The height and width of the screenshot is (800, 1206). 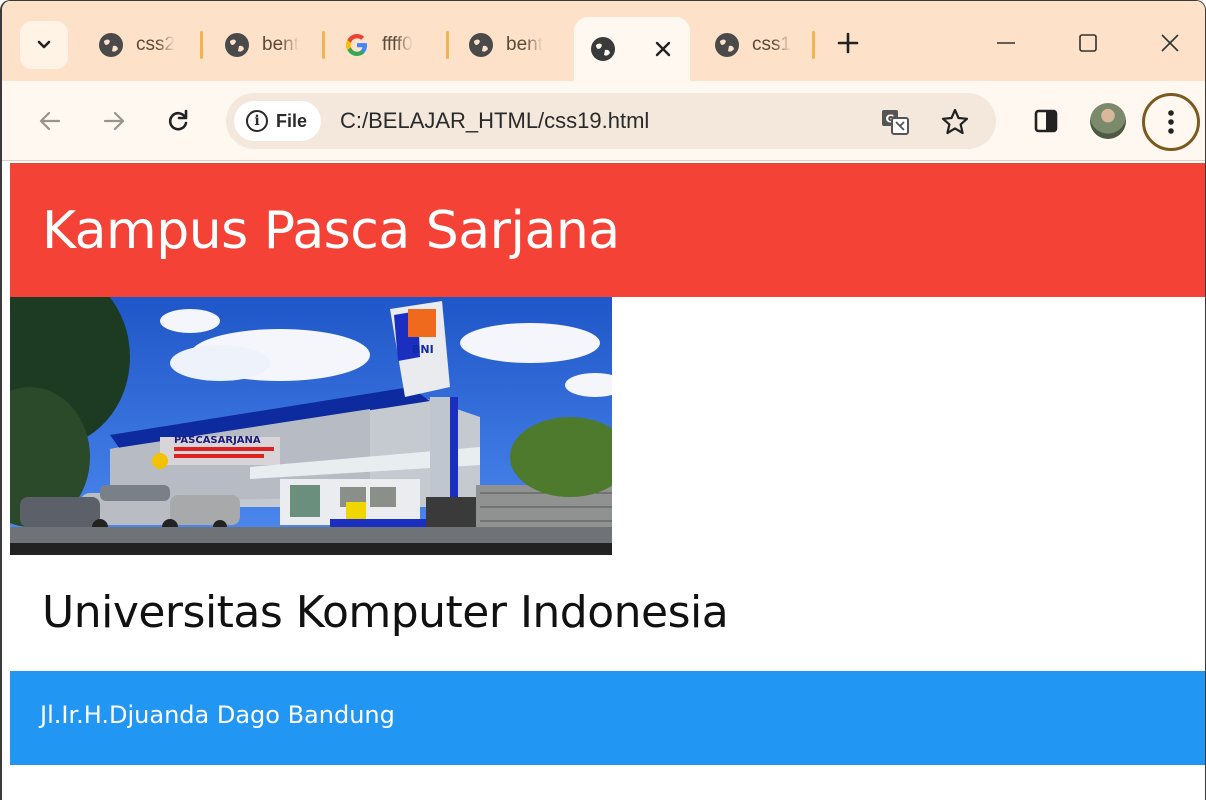 I want to click on new-tab-button, so click(x=848, y=43).